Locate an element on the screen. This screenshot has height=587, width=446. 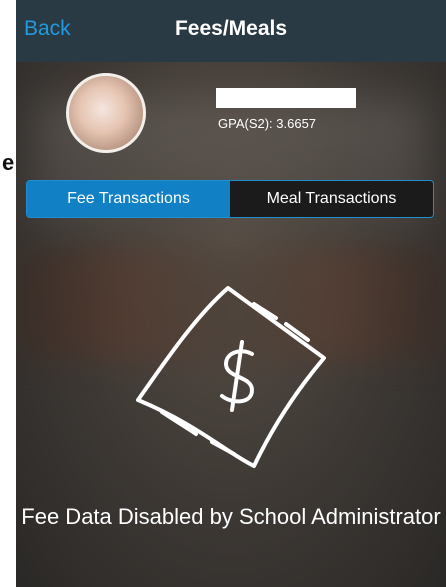
transactions-segmented-control: Fee Transactions Meal Transactions is located at coordinates (230, 199).